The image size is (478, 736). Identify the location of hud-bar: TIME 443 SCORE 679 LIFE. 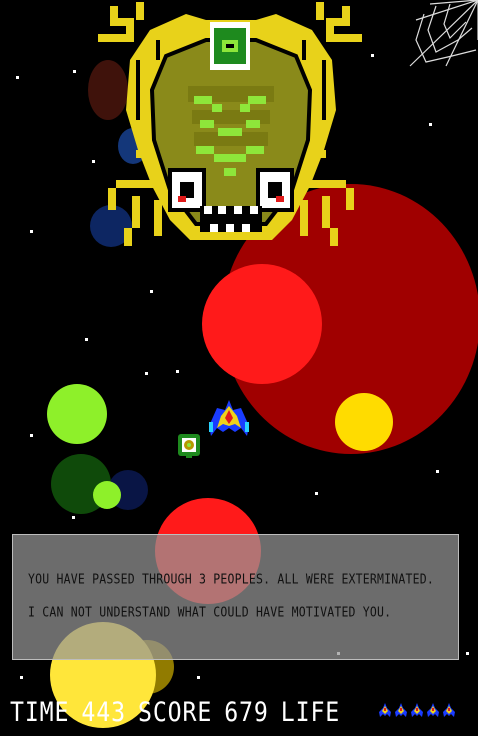
(181, 713).